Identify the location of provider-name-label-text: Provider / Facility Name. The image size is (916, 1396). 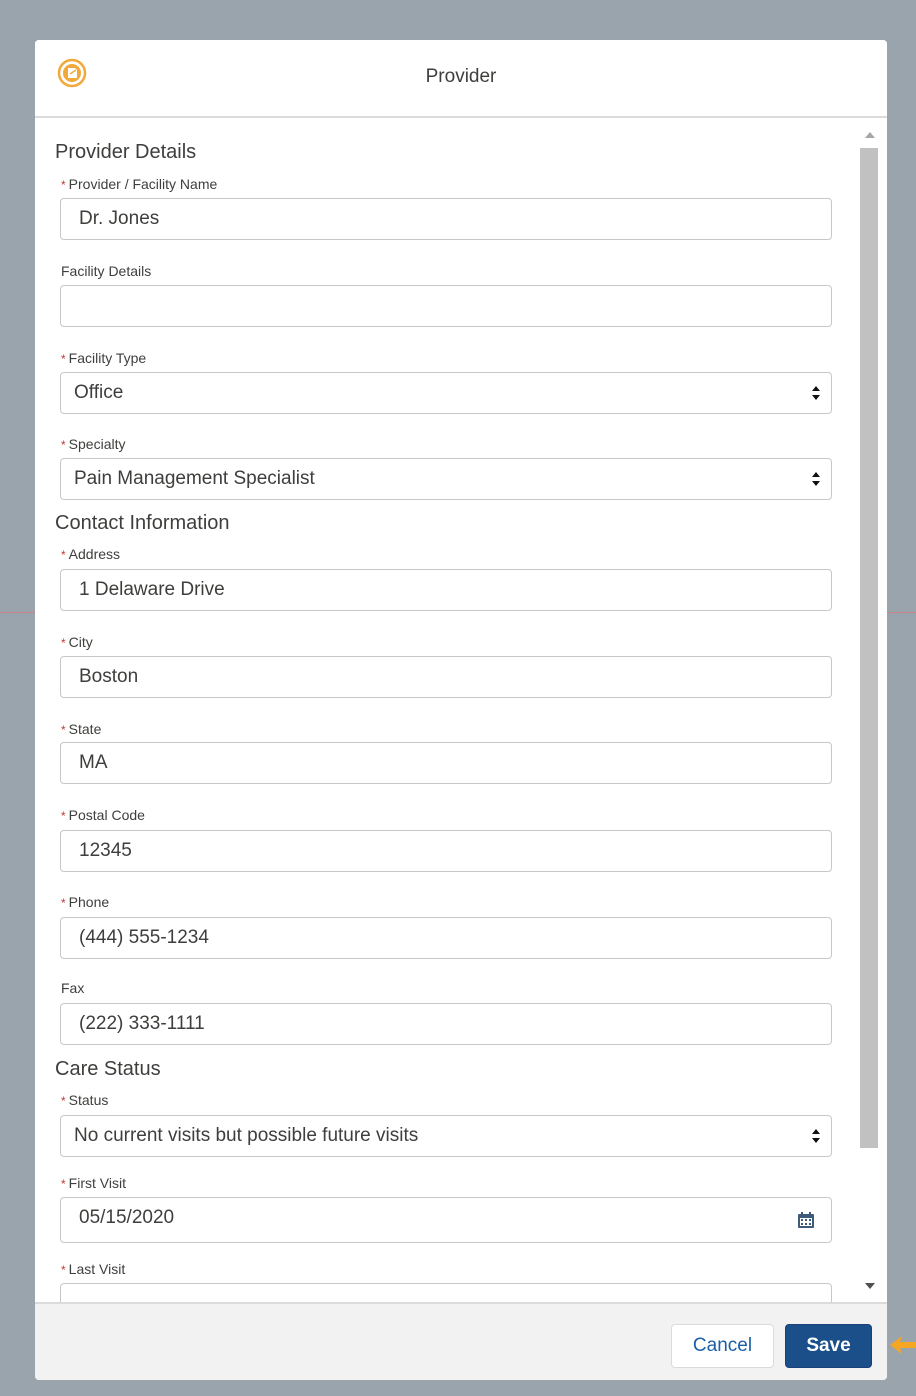
(143, 184).